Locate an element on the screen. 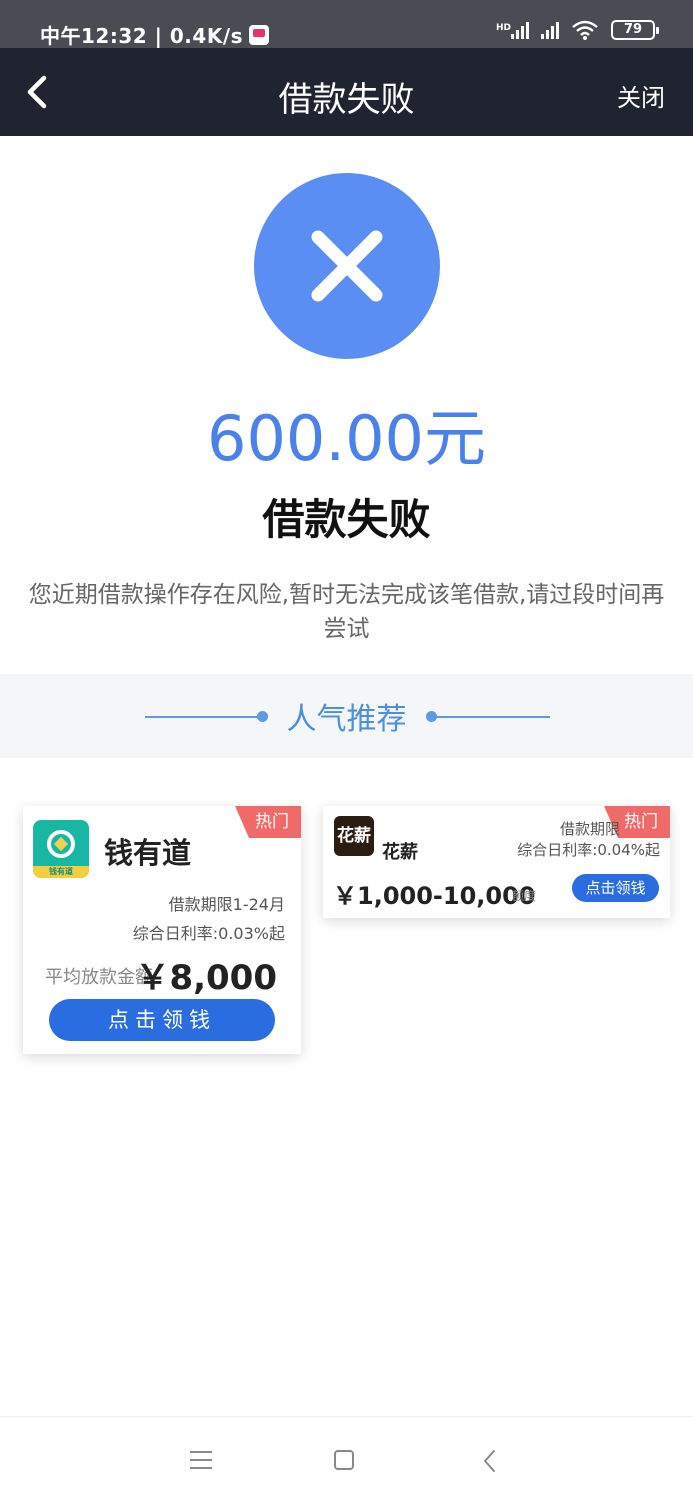 This screenshot has width=693, height=1500. status-bar: 中午12:32 | 0.4K/s HD 79 is located at coordinates (346, 24).